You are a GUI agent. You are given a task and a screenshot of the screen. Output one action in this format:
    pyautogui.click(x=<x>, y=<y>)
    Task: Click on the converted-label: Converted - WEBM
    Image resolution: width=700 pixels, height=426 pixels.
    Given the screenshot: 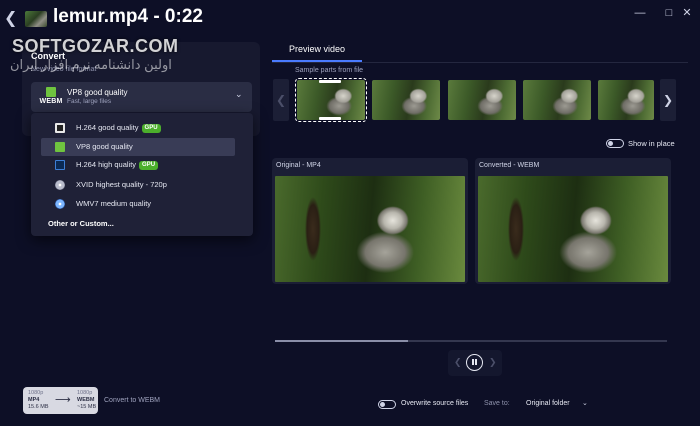 What is the action you would take?
    pyautogui.click(x=509, y=165)
    